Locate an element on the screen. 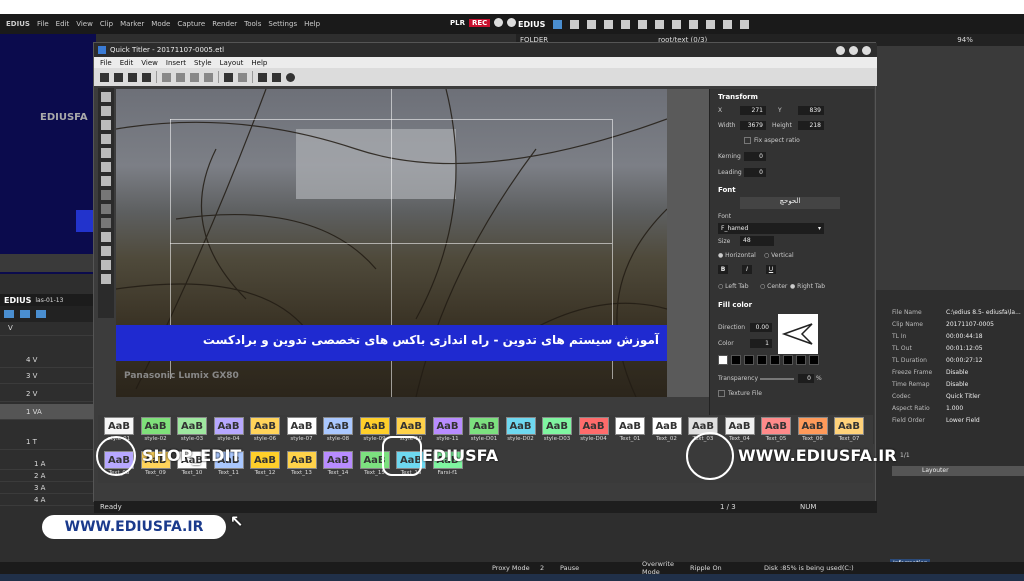 The image size is (1024, 581). style-thumbnail: AaB Text_02 is located at coordinates (667, 432).